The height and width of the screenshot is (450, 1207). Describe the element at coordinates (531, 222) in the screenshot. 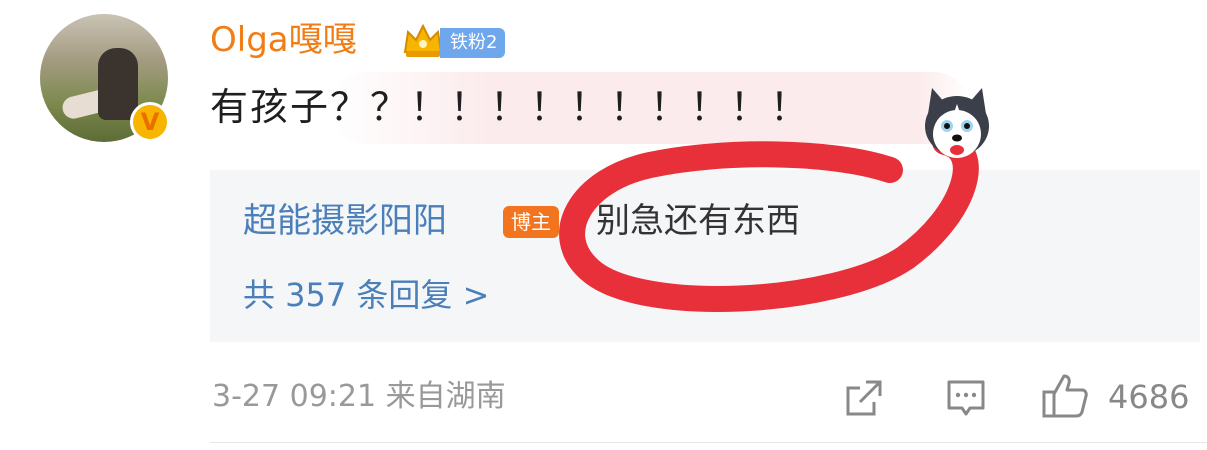

I see `author-badge: 博主` at that location.